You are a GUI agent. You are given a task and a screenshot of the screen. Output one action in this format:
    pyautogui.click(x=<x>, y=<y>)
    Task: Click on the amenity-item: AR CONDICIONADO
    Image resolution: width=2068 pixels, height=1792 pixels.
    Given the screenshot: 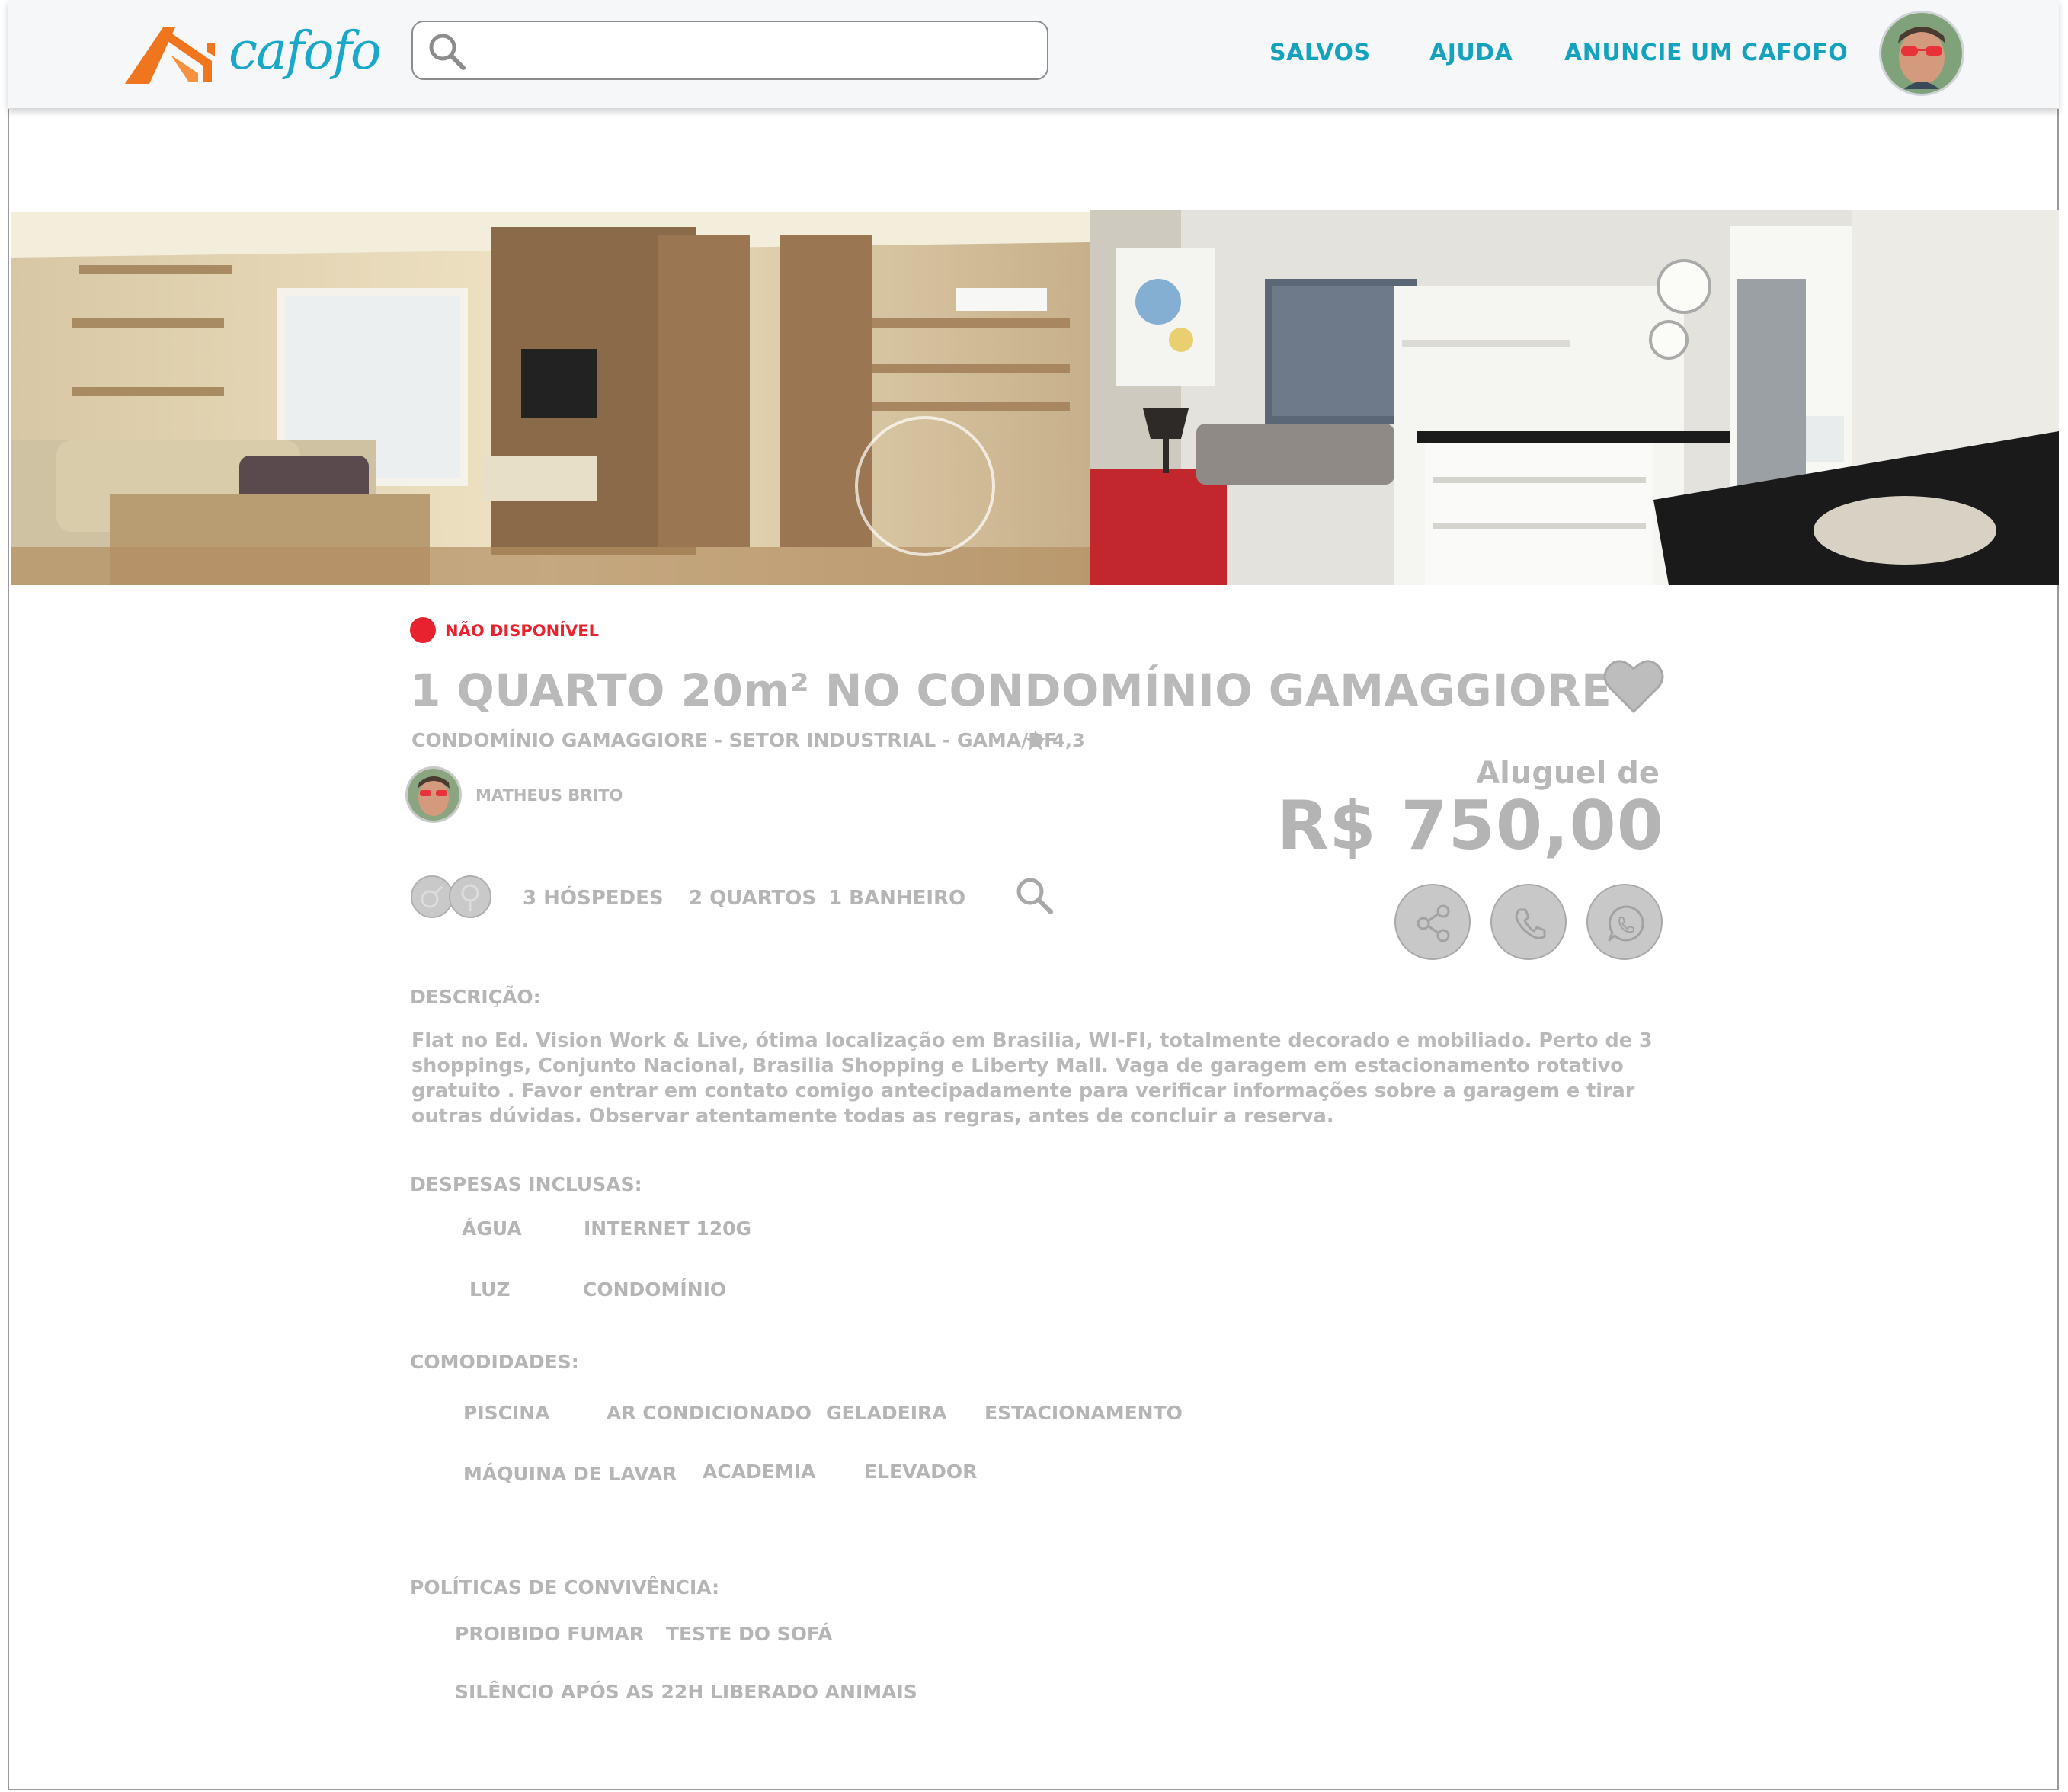 What is the action you would take?
    pyautogui.click(x=709, y=1413)
    